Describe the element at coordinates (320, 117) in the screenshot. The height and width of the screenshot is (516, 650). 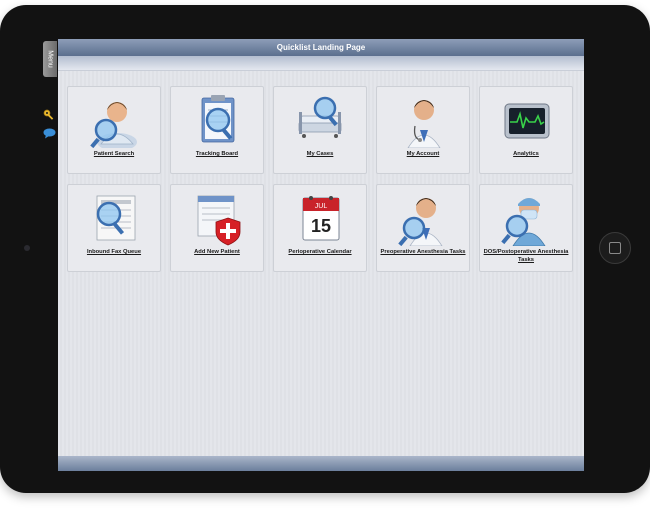
I see `my-cases-icon` at that location.